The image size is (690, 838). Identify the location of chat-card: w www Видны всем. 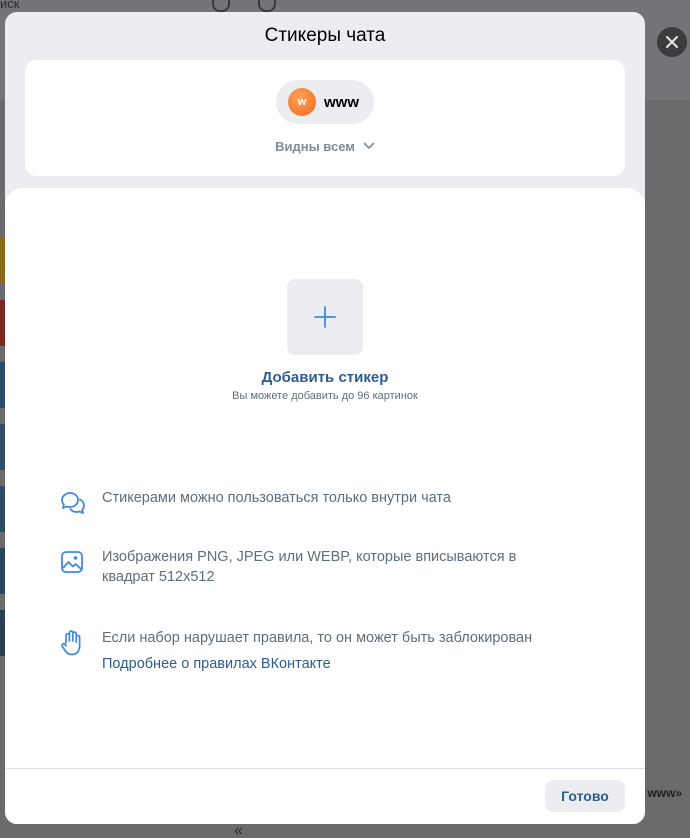
(325, 118).